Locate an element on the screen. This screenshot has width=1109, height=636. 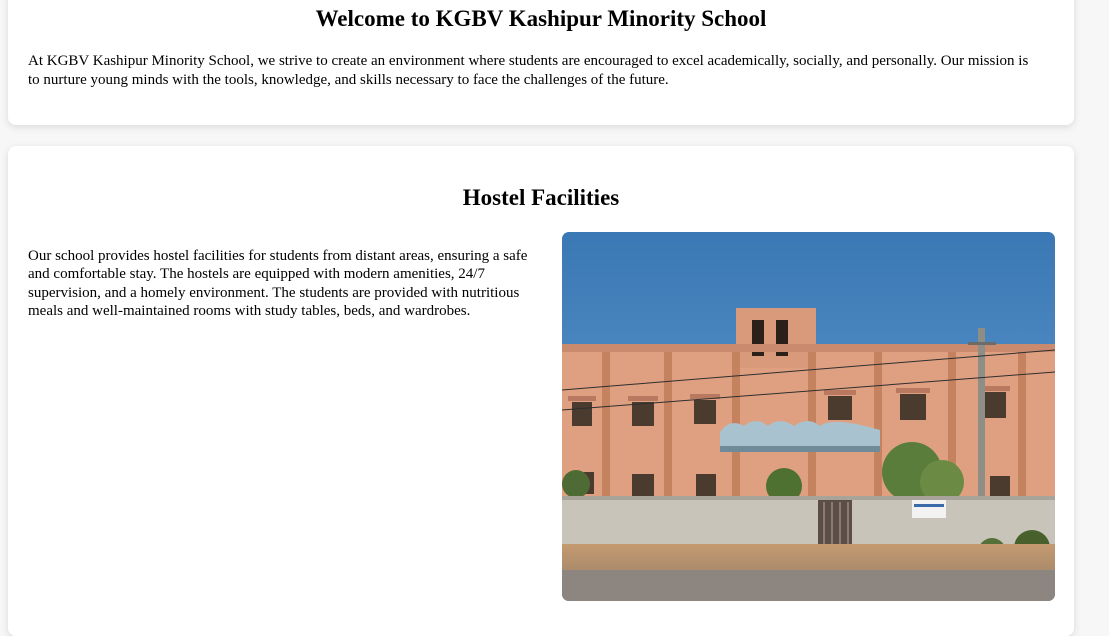
welcome-title: Welcome to KGBV Kashipur Minority School is located at coordinates (541, 18).